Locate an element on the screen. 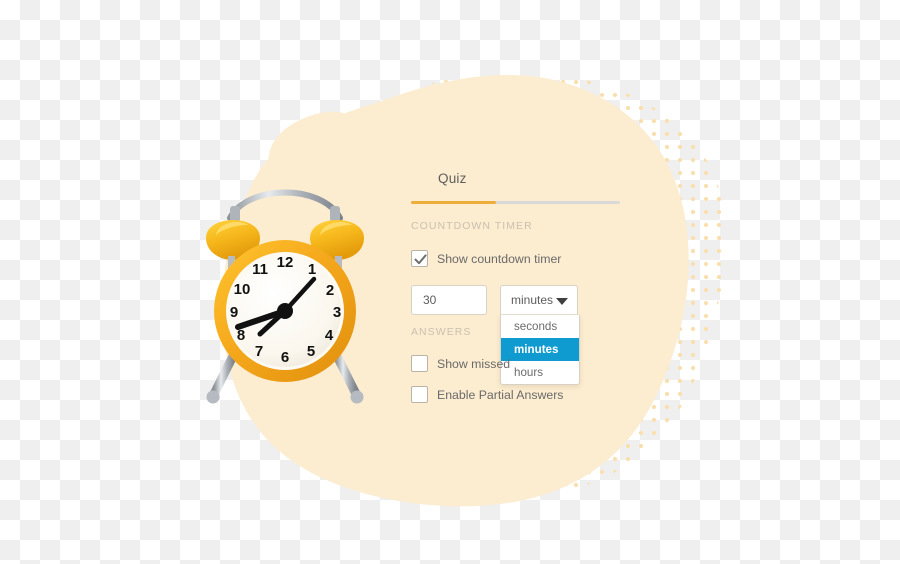 This screenshot has width=900, height=564. svg-text: 9 is located at coordinates (234, 312).